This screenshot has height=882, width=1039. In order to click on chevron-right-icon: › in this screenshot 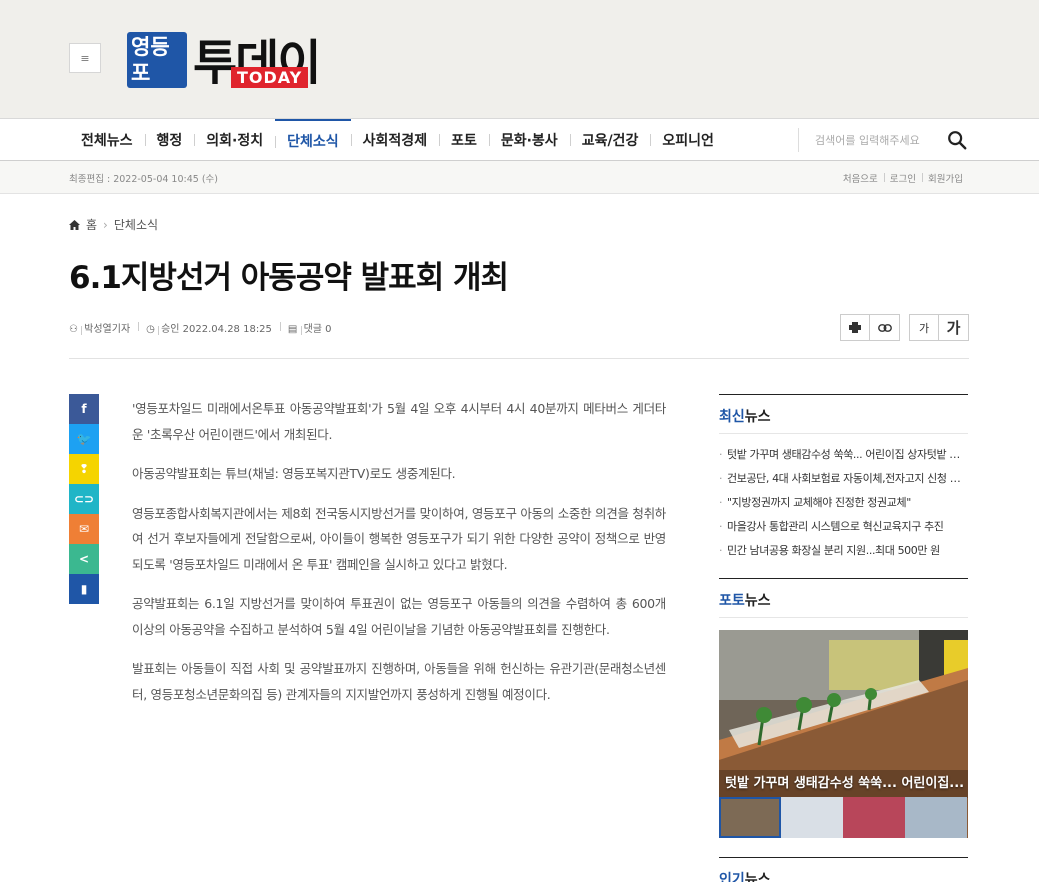, I will do `click(105, 224)`.